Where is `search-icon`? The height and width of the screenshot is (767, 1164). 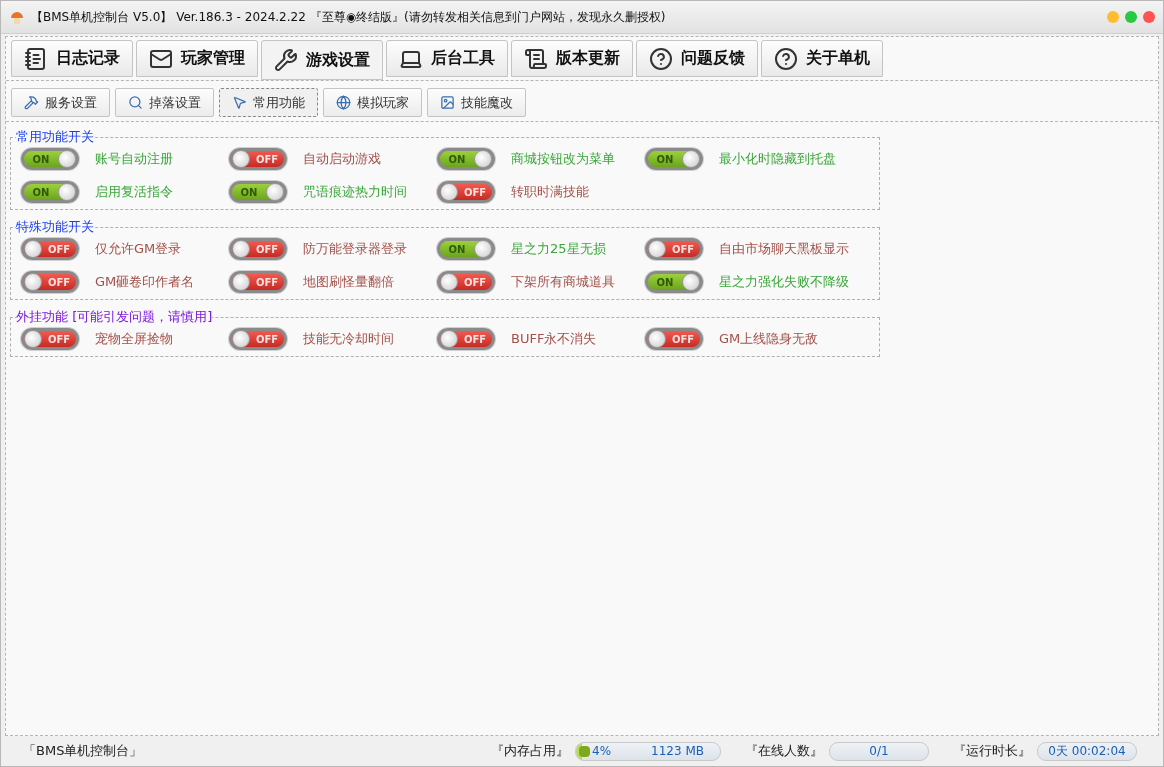 search-icon is located at coordinates (135, 102).